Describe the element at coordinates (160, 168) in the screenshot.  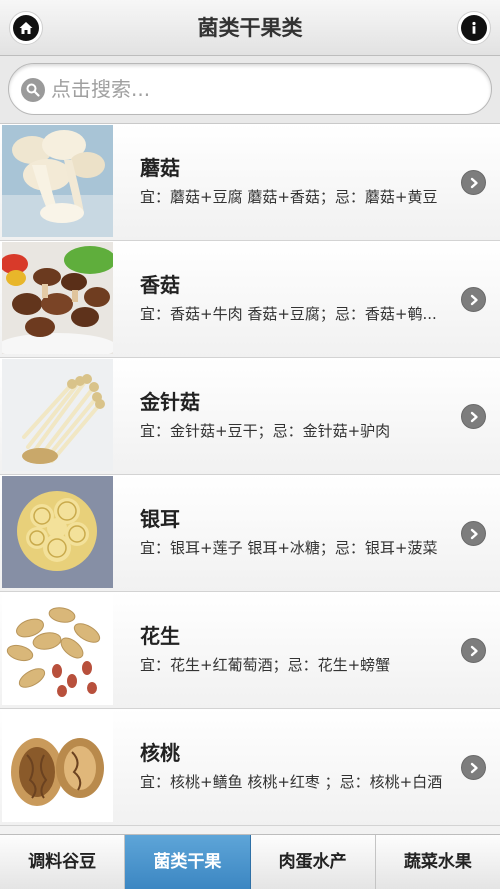
I see `item-name: 蘑菇` at that location.